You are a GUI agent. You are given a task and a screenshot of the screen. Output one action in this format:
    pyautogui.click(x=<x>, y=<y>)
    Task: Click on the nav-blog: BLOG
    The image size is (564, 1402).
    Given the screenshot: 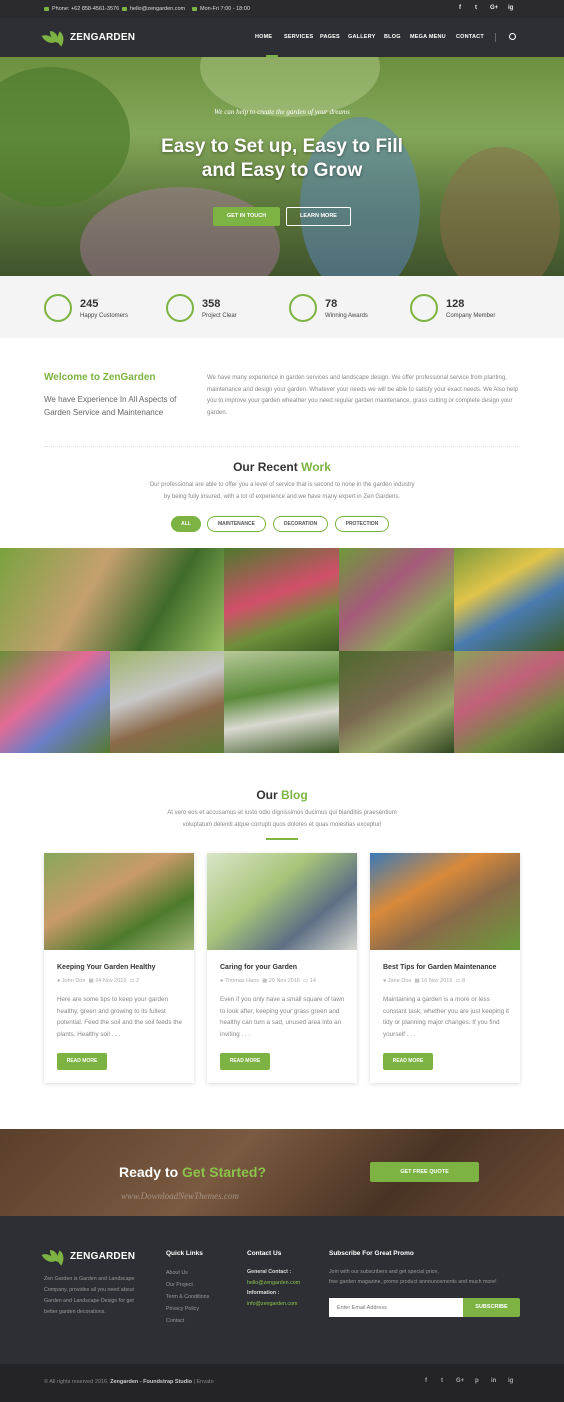 What is the action you would take?
    pyautogui.click(x=392, y=37)
    